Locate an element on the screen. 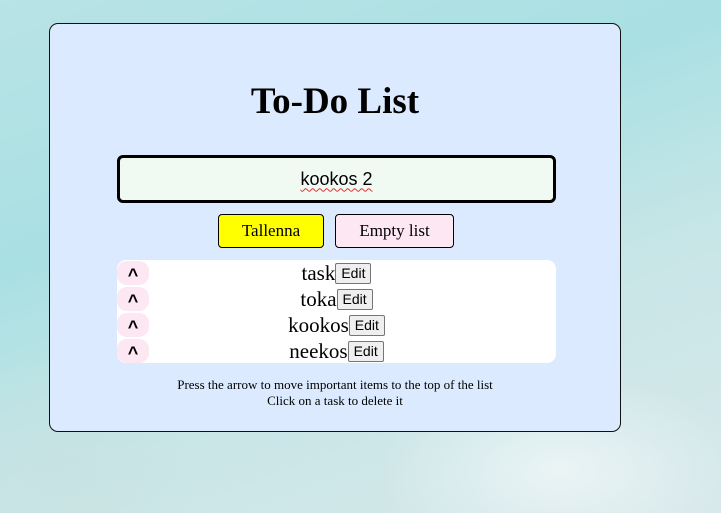 Image resolution: width=721 pixels, height=513 pixels. save-button: Tallenna is located at coordinates (271, 231).